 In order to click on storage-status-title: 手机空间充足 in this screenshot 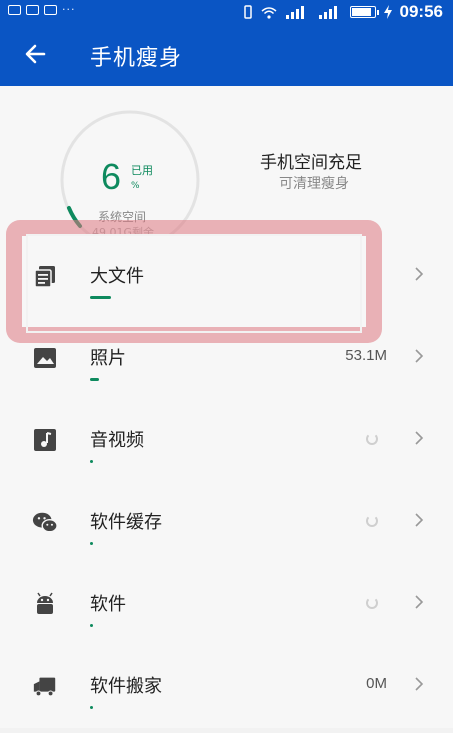, I will do `click(311, 163)`.